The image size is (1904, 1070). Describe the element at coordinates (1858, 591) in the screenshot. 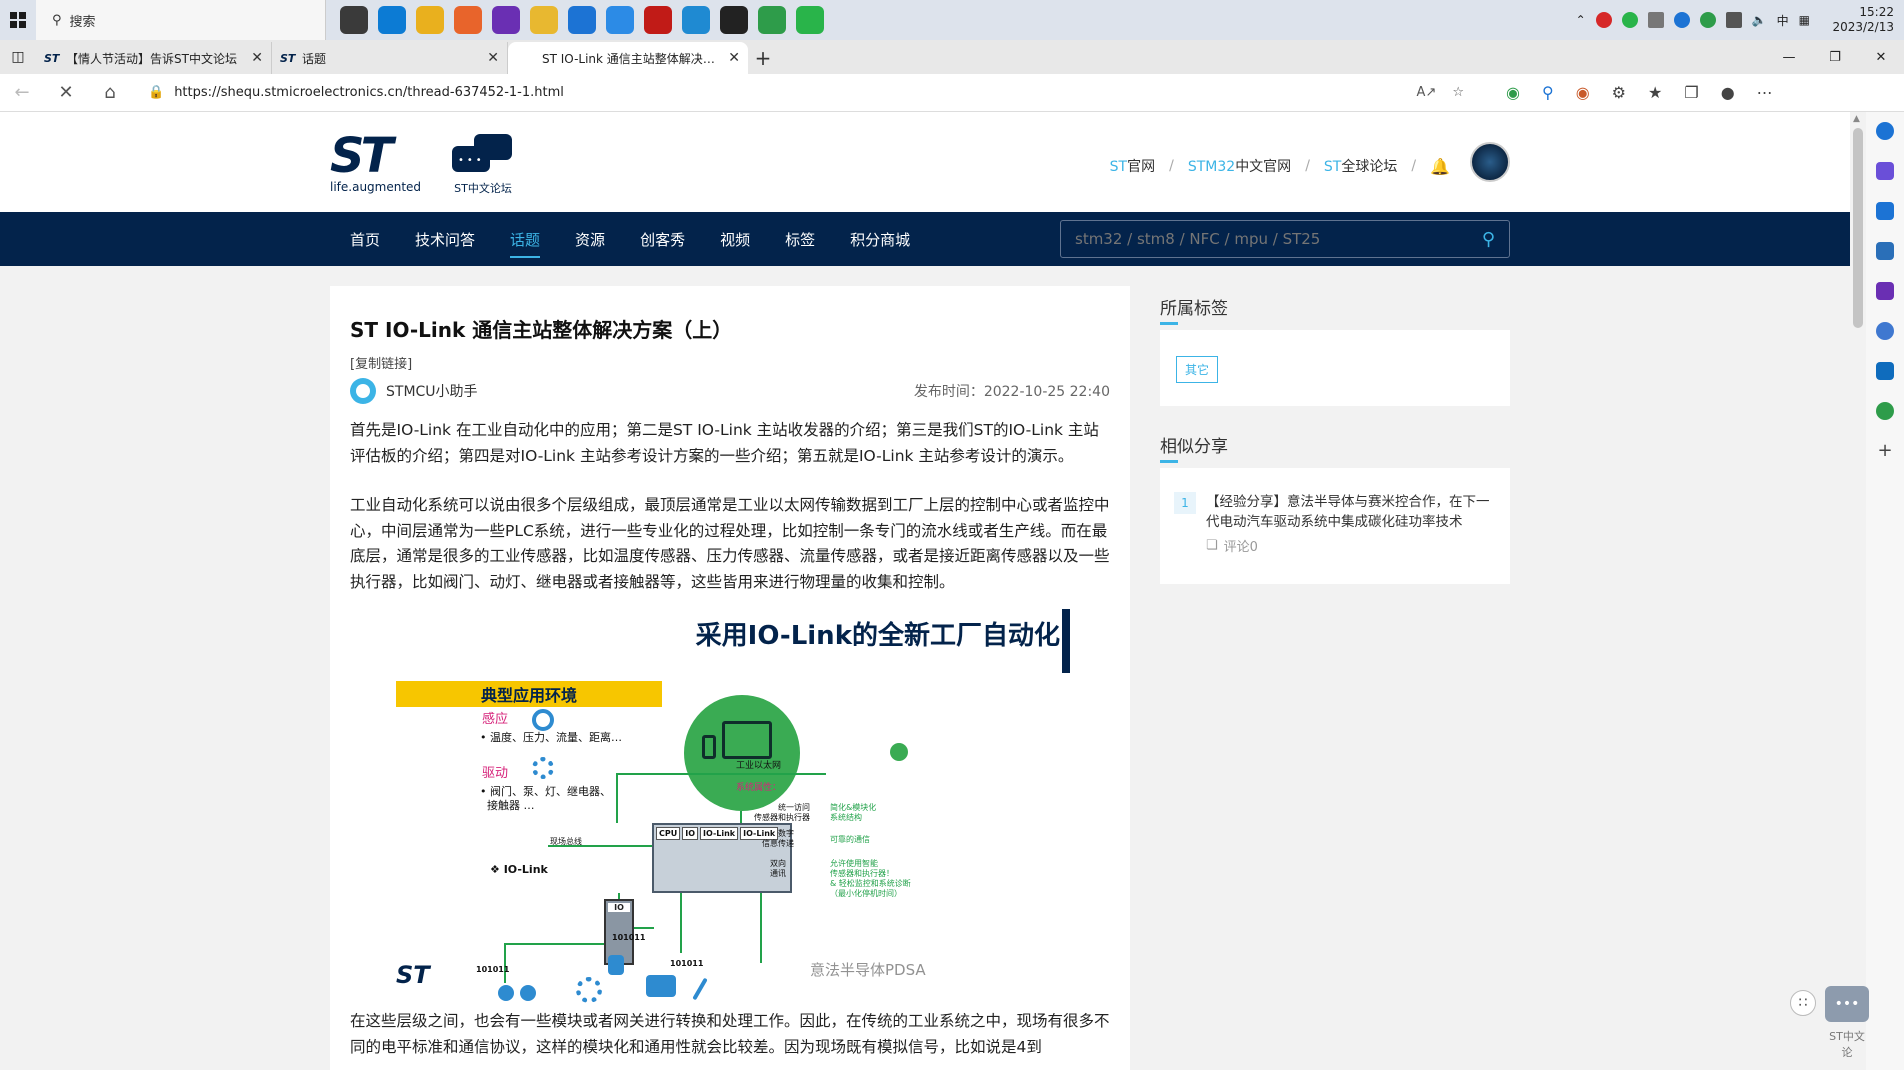

I see `page-scrollbar: ▲` at that location.